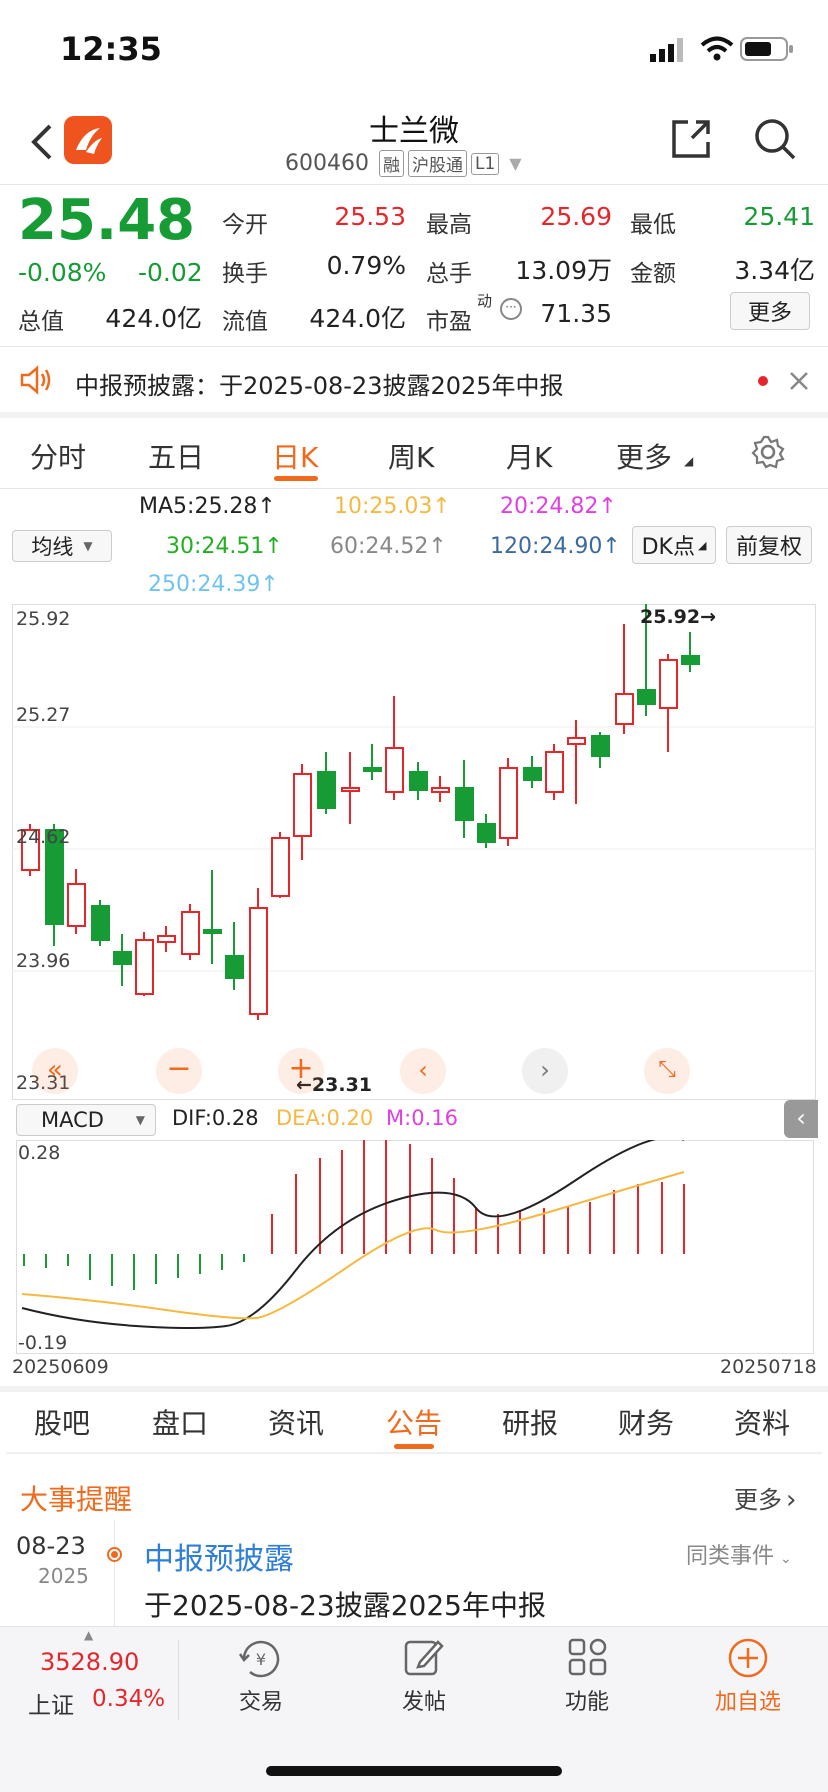 Image resolution: width=828 pixels, height=1792 pixels. I want to click on more-button: 更多, so click(770, 311).